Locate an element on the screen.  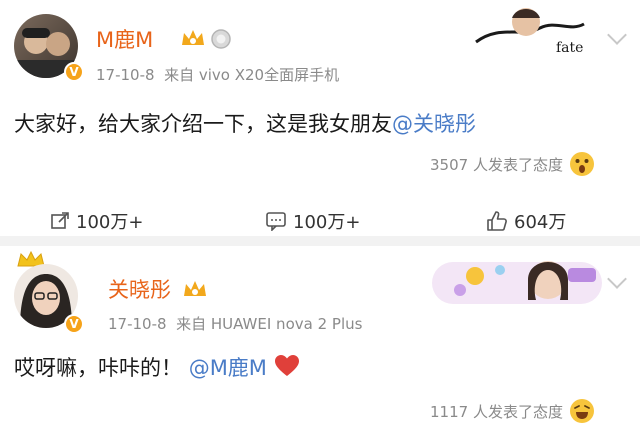
repost-count: 100万+ is located at coordinates (110, 222).